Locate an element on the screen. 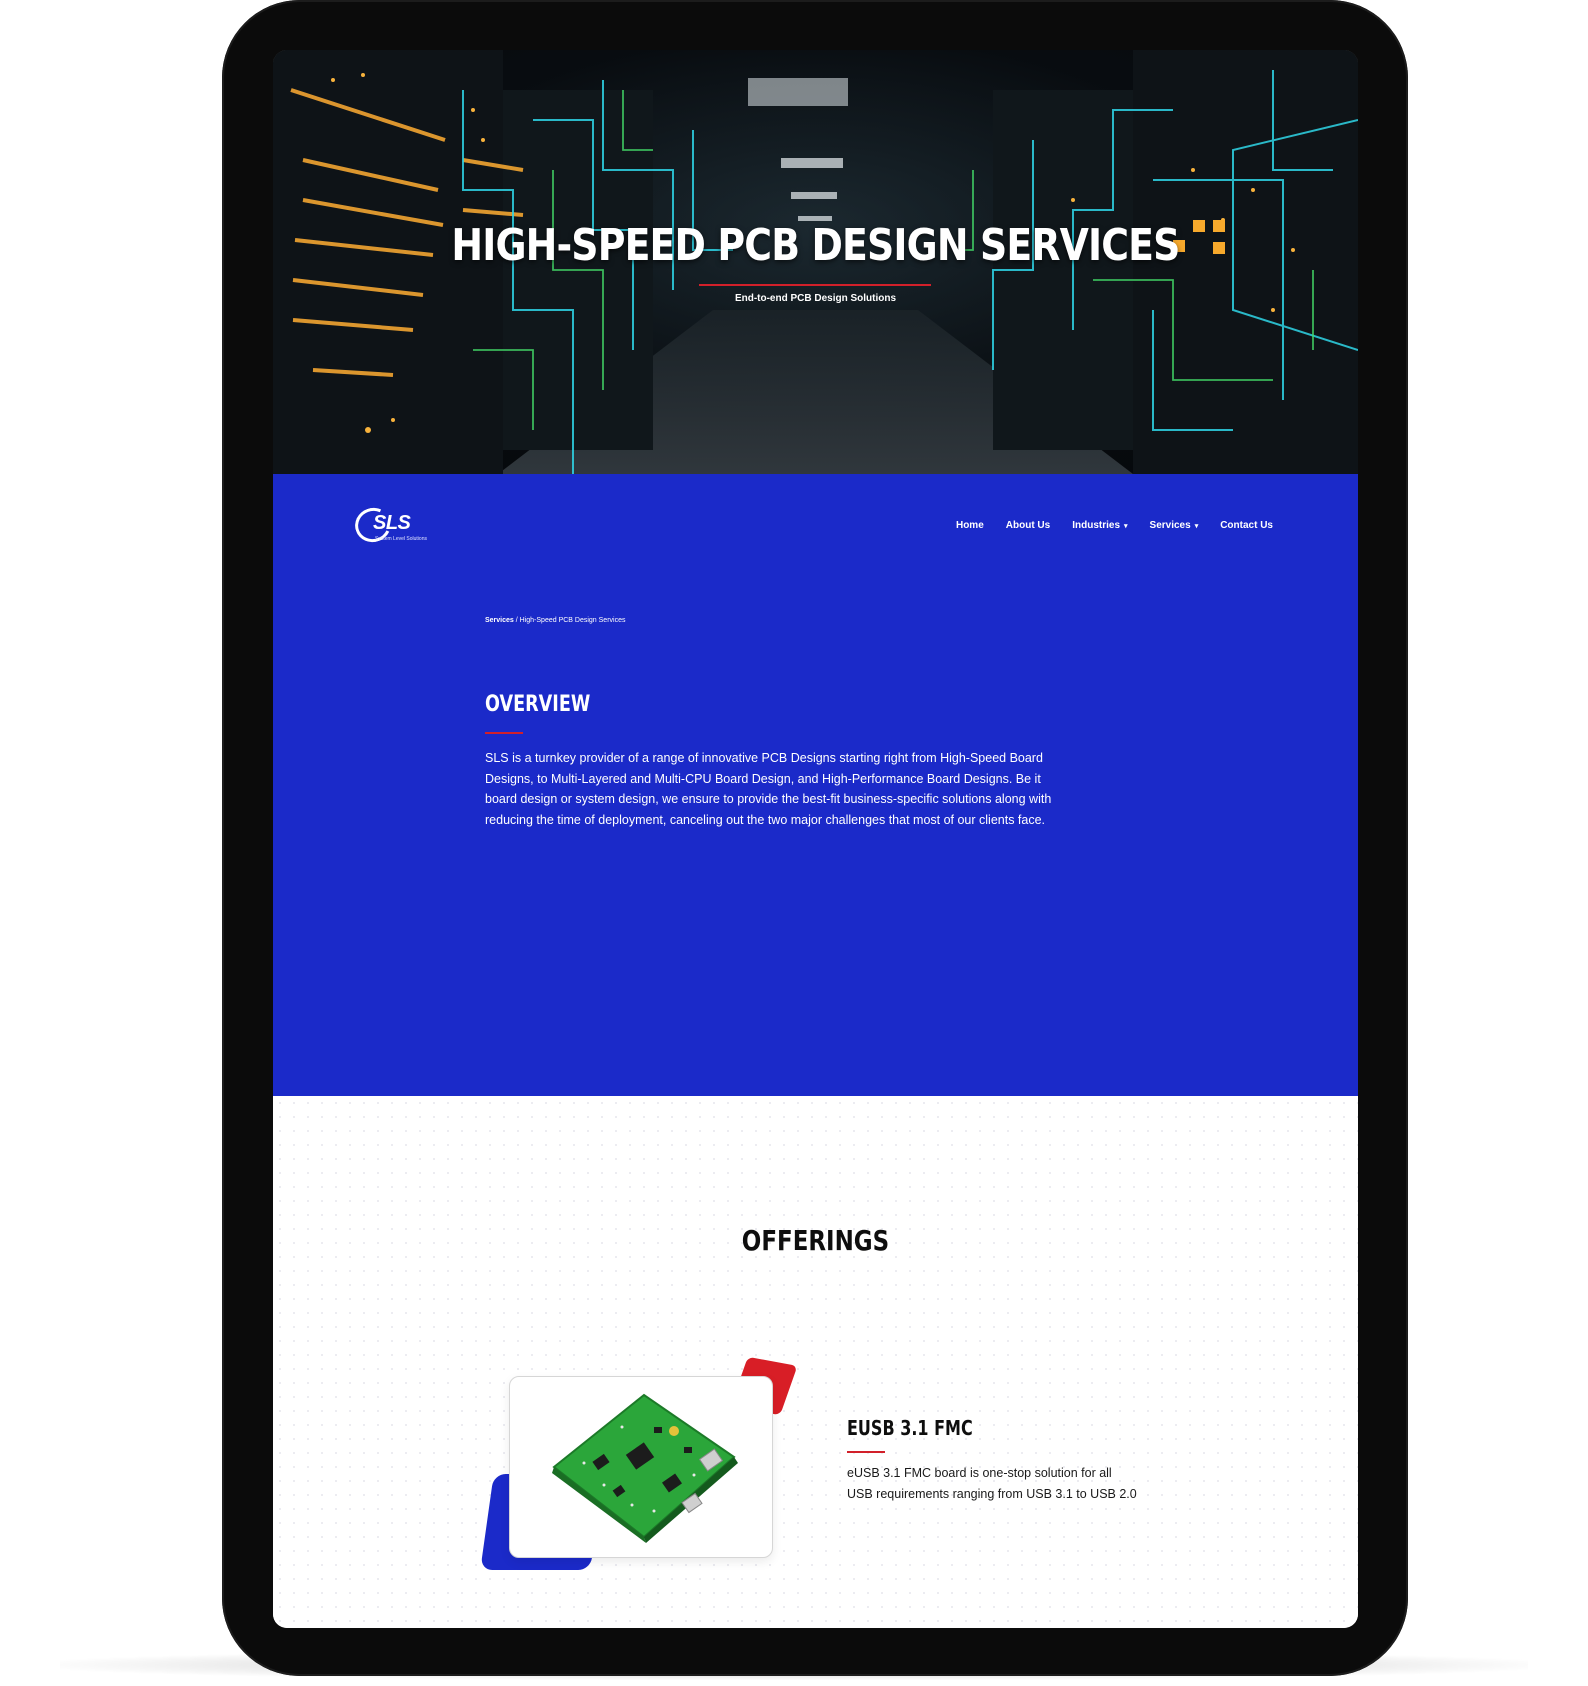 Image resolution: width=1588 pixels, height=1686 pixels. breadcrumb-current: High-Speed PCB Design Services is located at coordinates (572, 620).